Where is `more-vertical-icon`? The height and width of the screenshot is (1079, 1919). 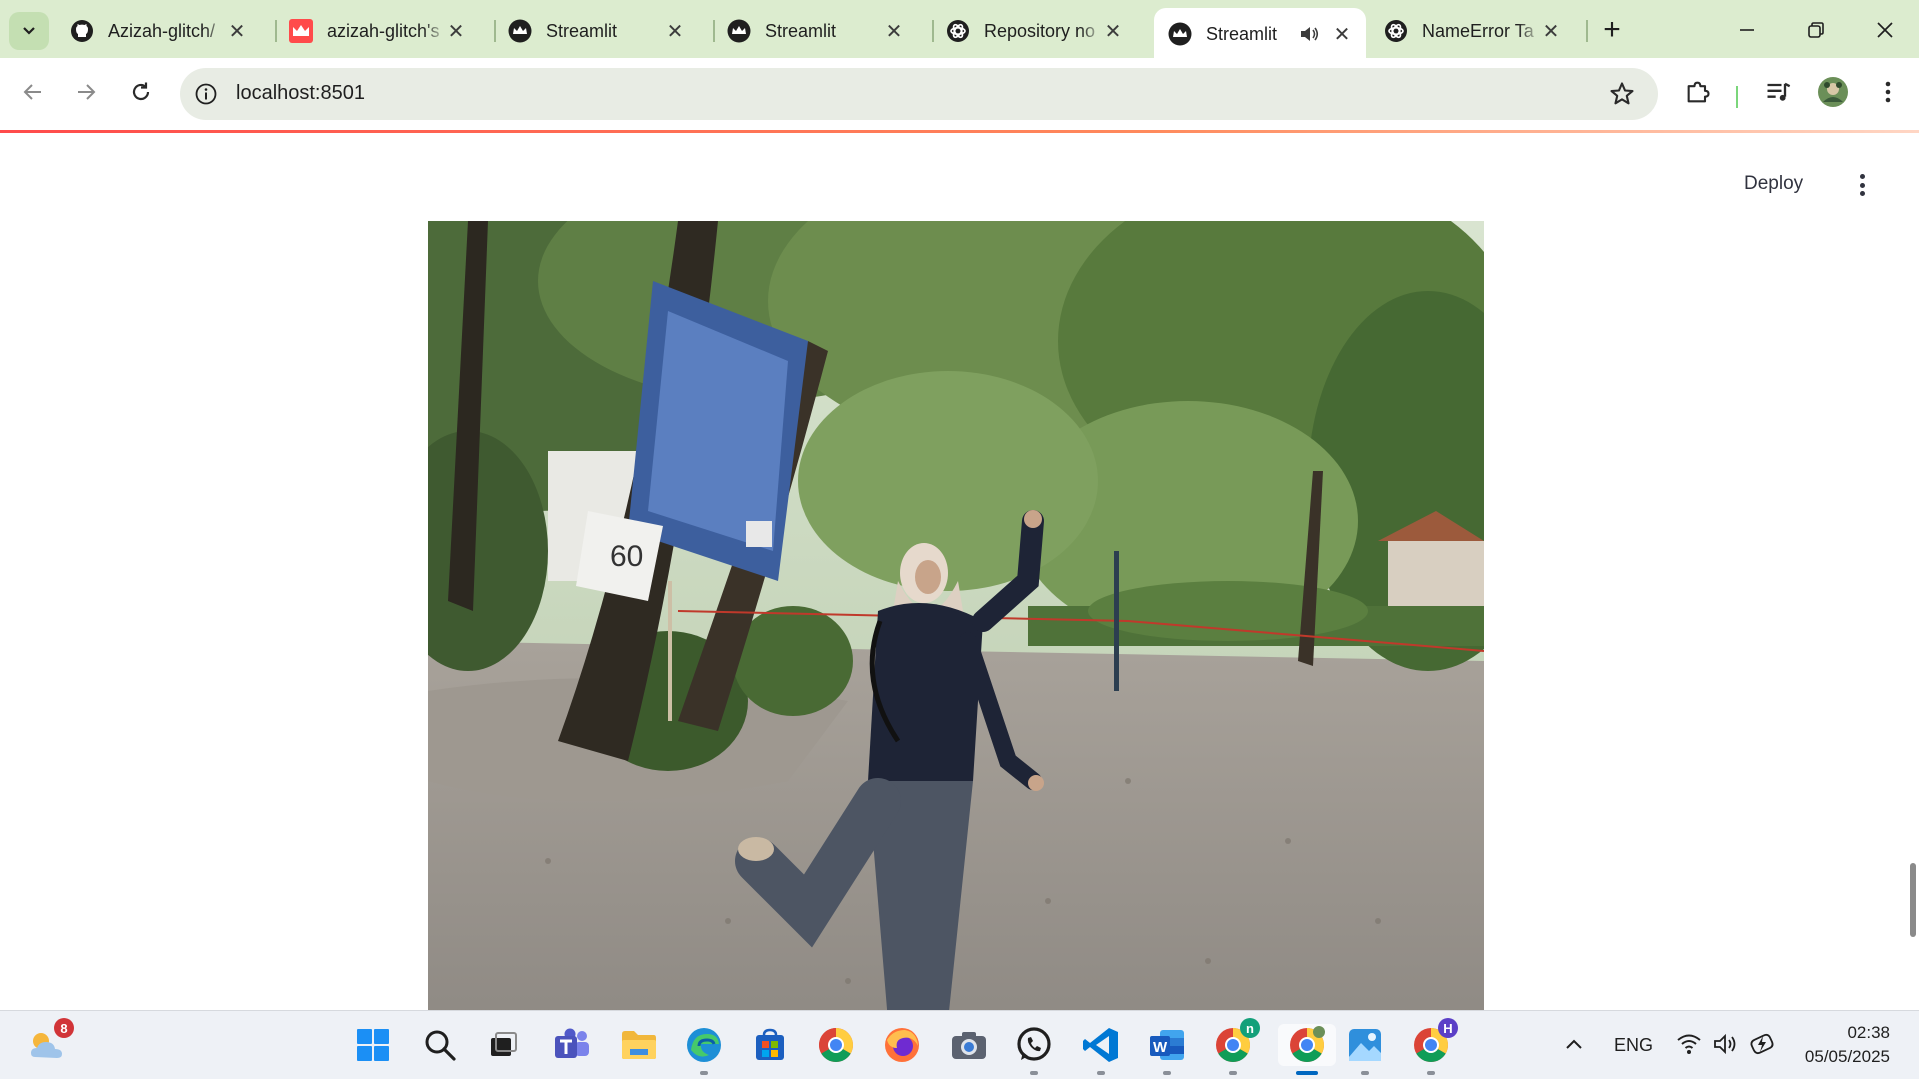 more-vertical-icon is located at coordinates (1888, 92).